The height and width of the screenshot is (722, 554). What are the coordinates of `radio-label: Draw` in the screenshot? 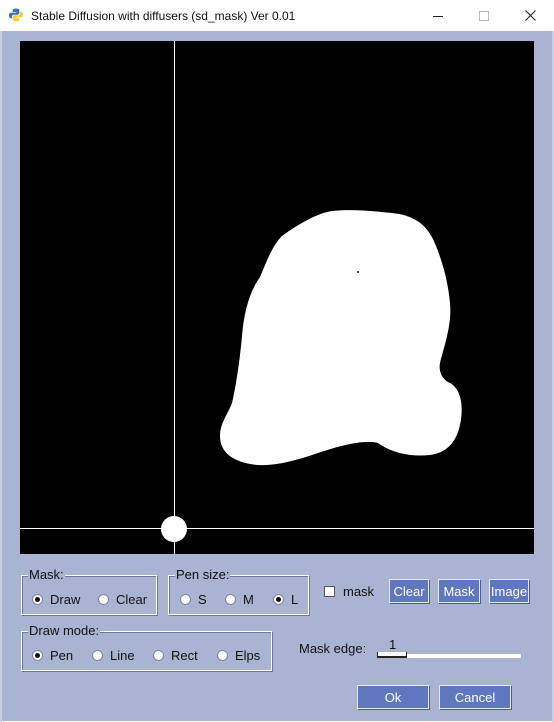 It's located at (65, 599).